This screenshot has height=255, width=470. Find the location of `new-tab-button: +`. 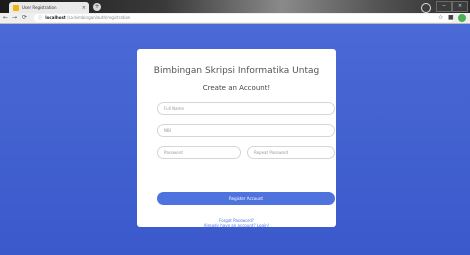

new-tab-button: + is located at coordinates (97, 7).